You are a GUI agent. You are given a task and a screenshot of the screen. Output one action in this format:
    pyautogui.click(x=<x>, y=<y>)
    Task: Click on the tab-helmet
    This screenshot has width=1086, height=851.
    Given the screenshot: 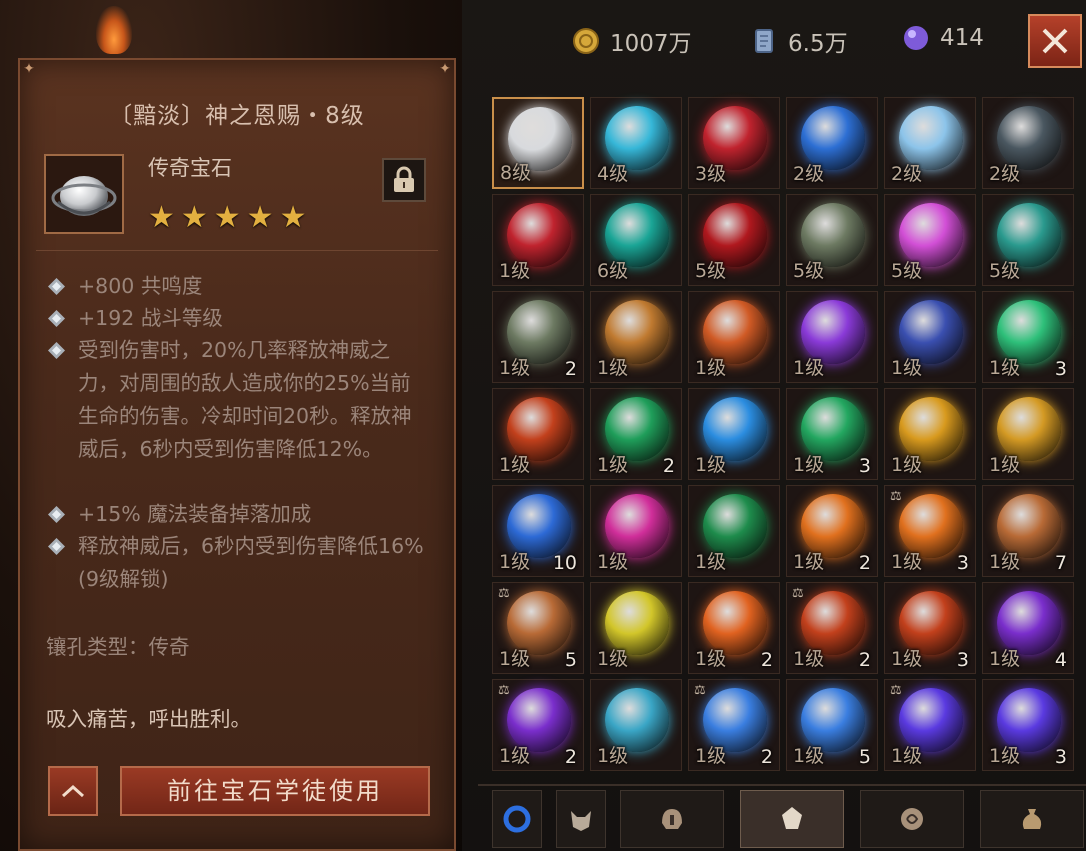 What is the action you would take?
    pyautogui.click(x=672, y=819)
    